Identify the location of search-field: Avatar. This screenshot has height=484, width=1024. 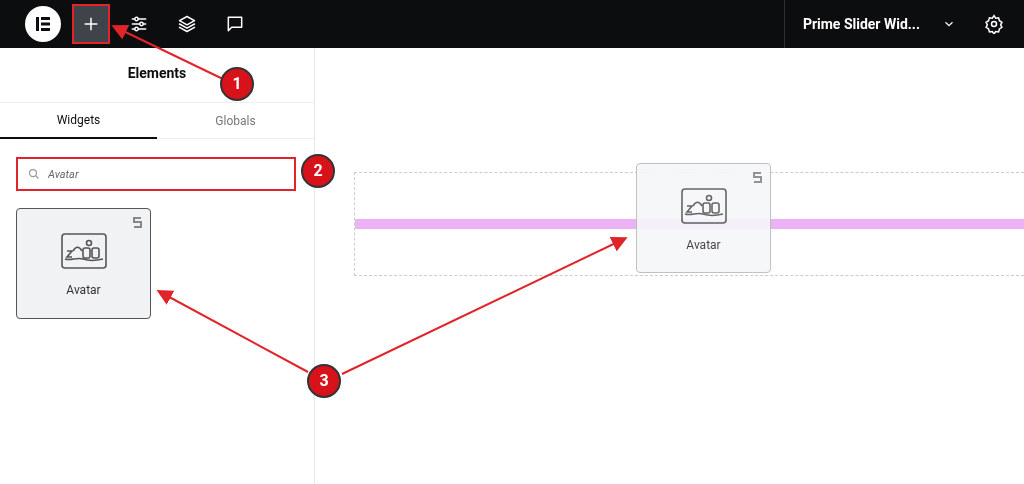
(156, 174).